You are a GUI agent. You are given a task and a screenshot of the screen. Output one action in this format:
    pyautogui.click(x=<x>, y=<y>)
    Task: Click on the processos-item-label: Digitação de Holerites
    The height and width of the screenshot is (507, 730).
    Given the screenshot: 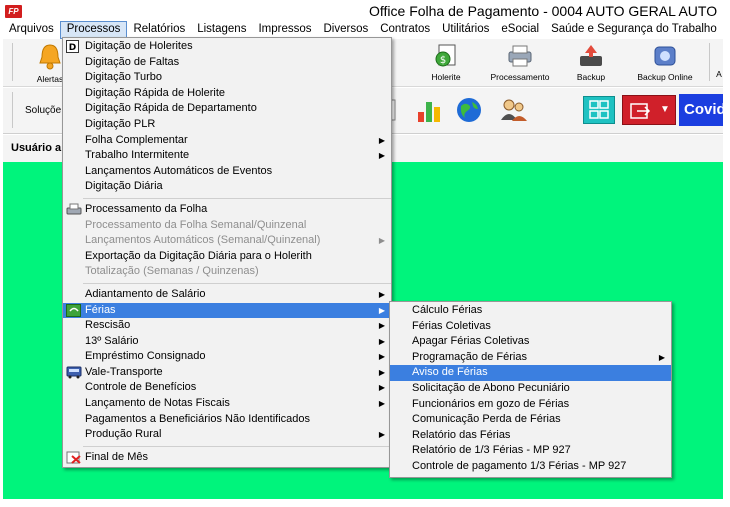 What is the action you would take?
    pyautogui.click(x=139, y=46)
    